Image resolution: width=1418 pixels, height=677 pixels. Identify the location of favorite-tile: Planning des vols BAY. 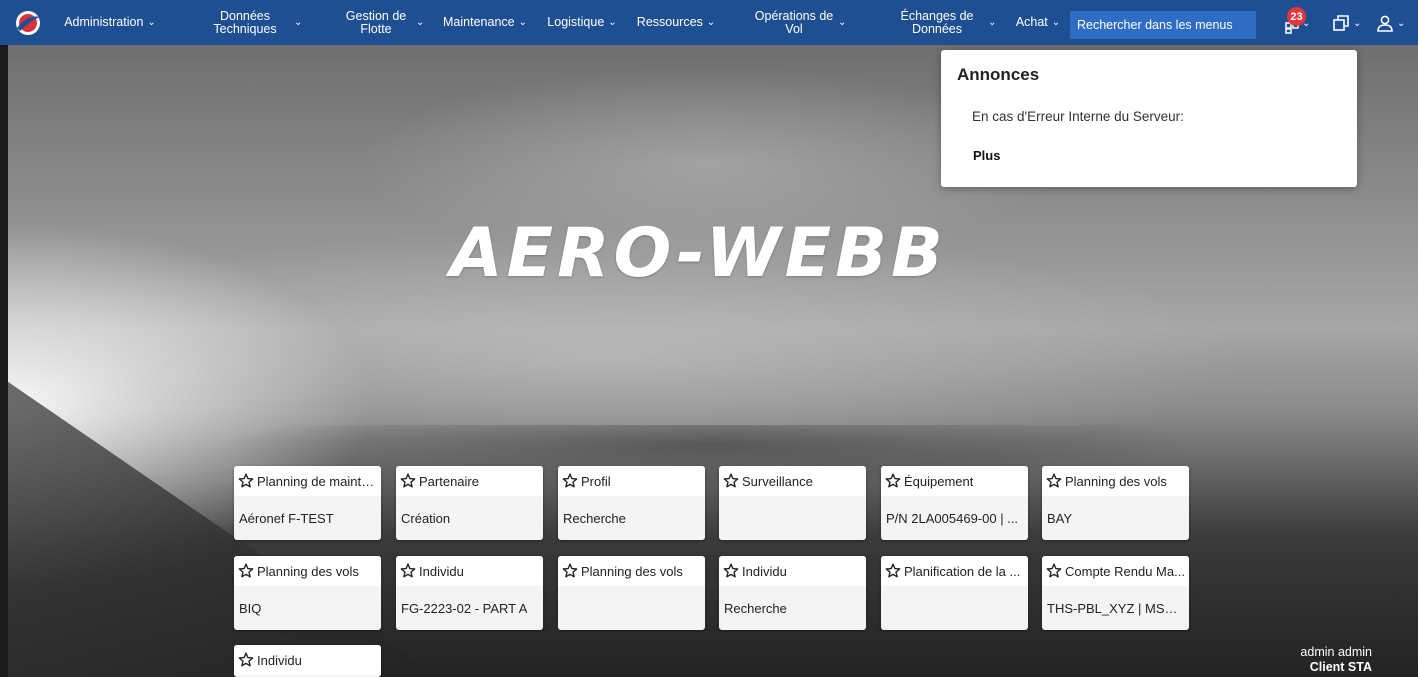
(1115, 503).